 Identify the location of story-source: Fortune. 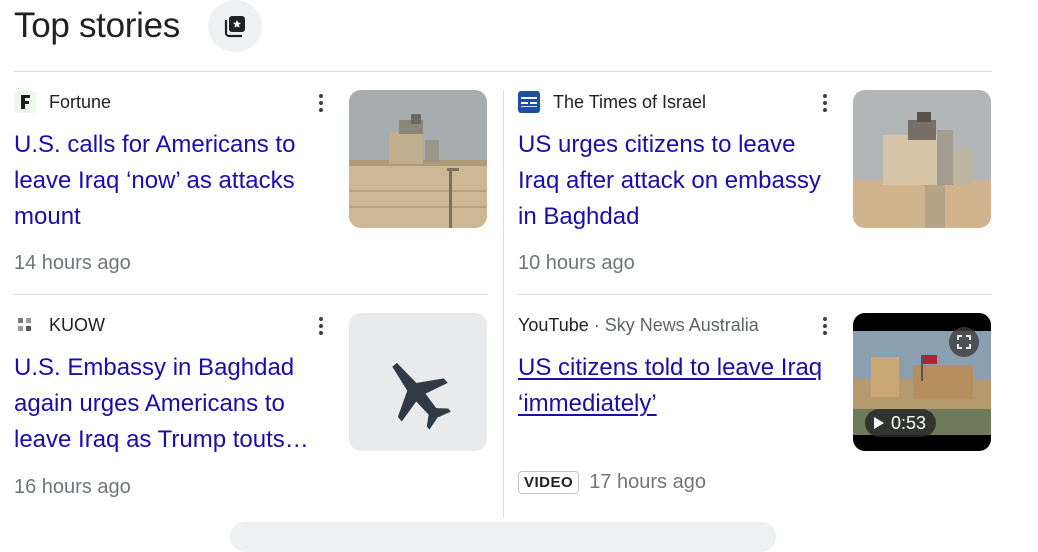
(62, 102).